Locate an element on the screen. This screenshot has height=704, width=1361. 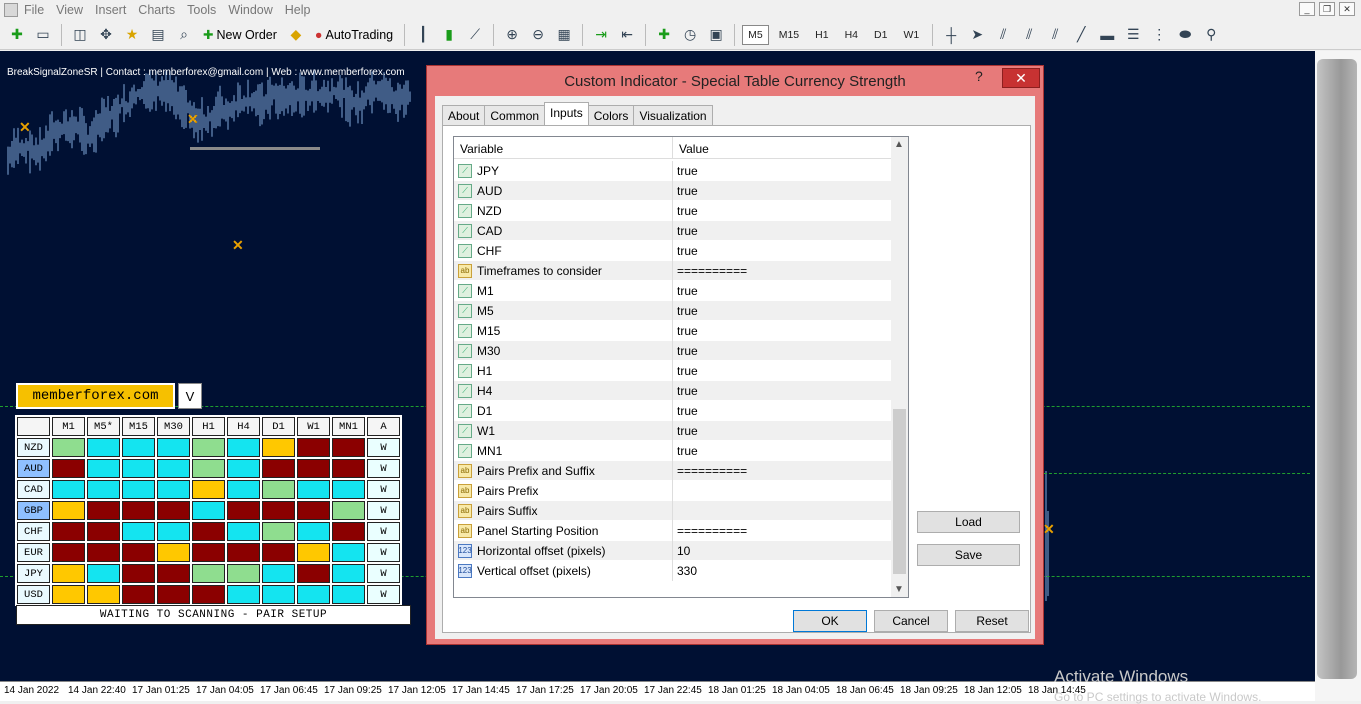
fibo-icon: ☰ is located at coordinates (1133, 35).